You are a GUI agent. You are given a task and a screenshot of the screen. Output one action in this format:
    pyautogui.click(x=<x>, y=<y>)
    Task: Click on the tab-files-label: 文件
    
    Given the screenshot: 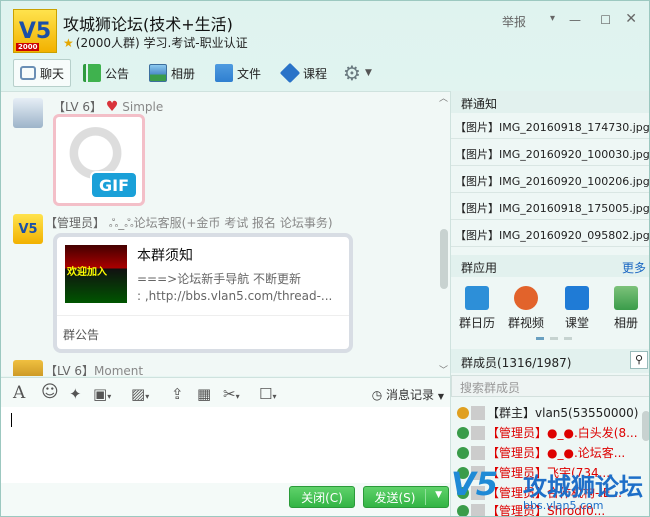 What is the action you would take?
    pyautogui.click(x=249, y=73)
    